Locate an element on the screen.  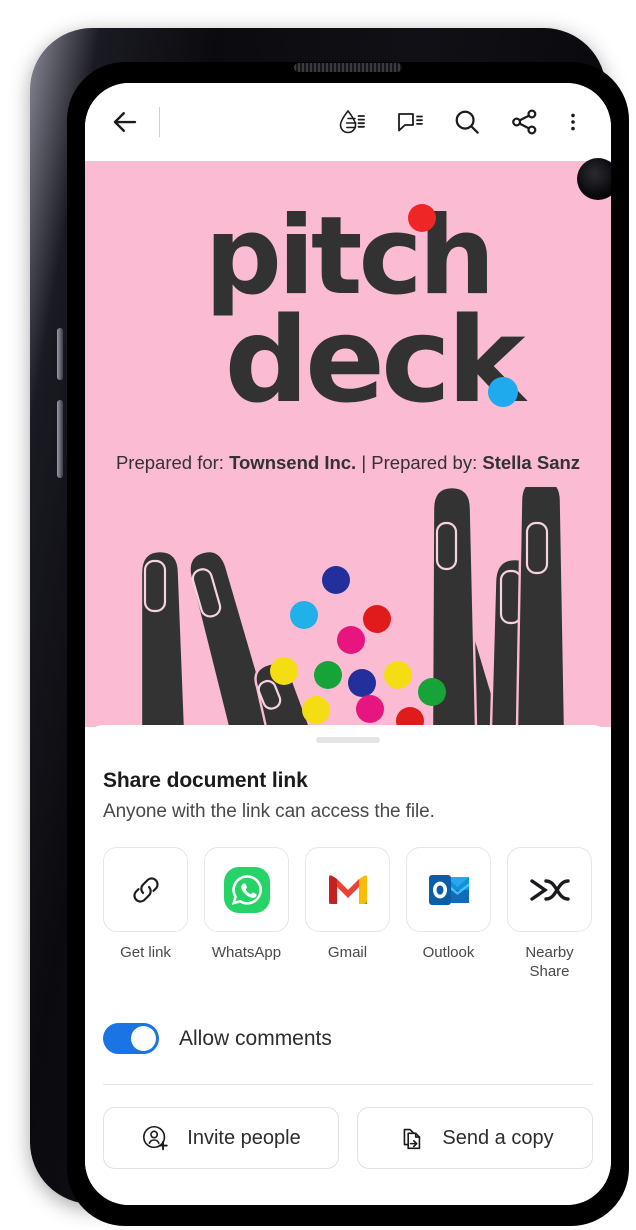
outlook-icon is located at coordinates (448, 889).